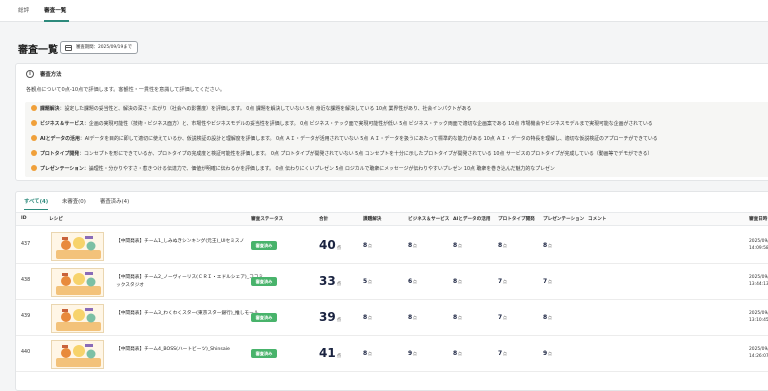 This screenshot has height=391, width=768. Describe the element at coordinates (758, 317) in the screenshot. I see `review-datetime: 2025/09/… 13:10:45` at that location.